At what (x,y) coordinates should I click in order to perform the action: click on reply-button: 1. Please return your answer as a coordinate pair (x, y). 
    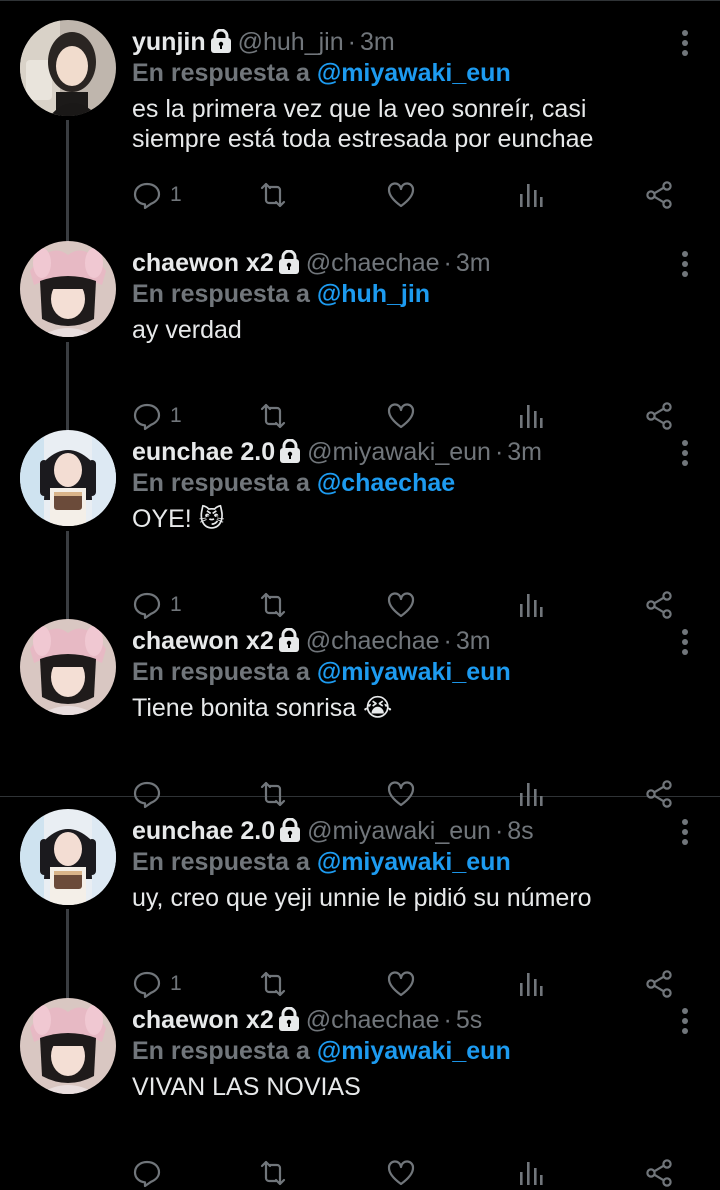
    Looking at the image, I should click on (157, 195).